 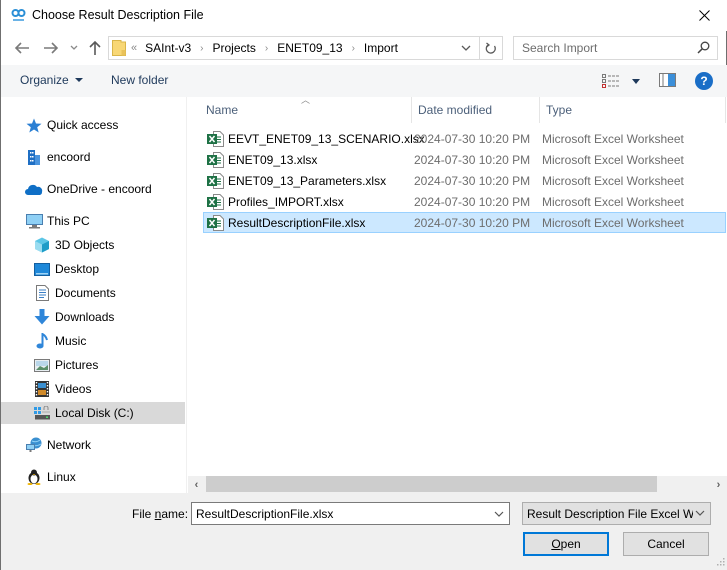 I want to click on pictures-icon, so click(x=42, y=365).